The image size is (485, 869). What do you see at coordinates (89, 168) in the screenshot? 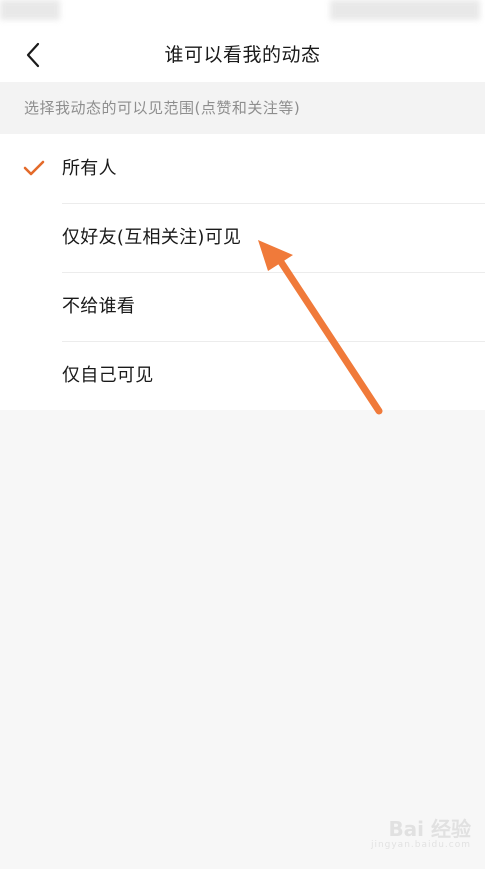
I see `option-label: 所有人` at bounding box center [89, 168].